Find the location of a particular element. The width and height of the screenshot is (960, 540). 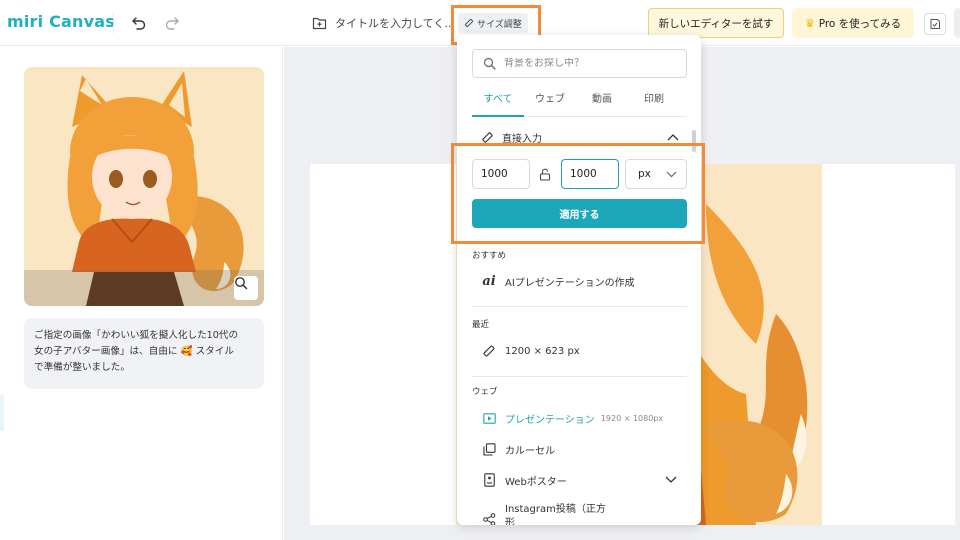

play-icon-svg is located at coordinates (489, 418).